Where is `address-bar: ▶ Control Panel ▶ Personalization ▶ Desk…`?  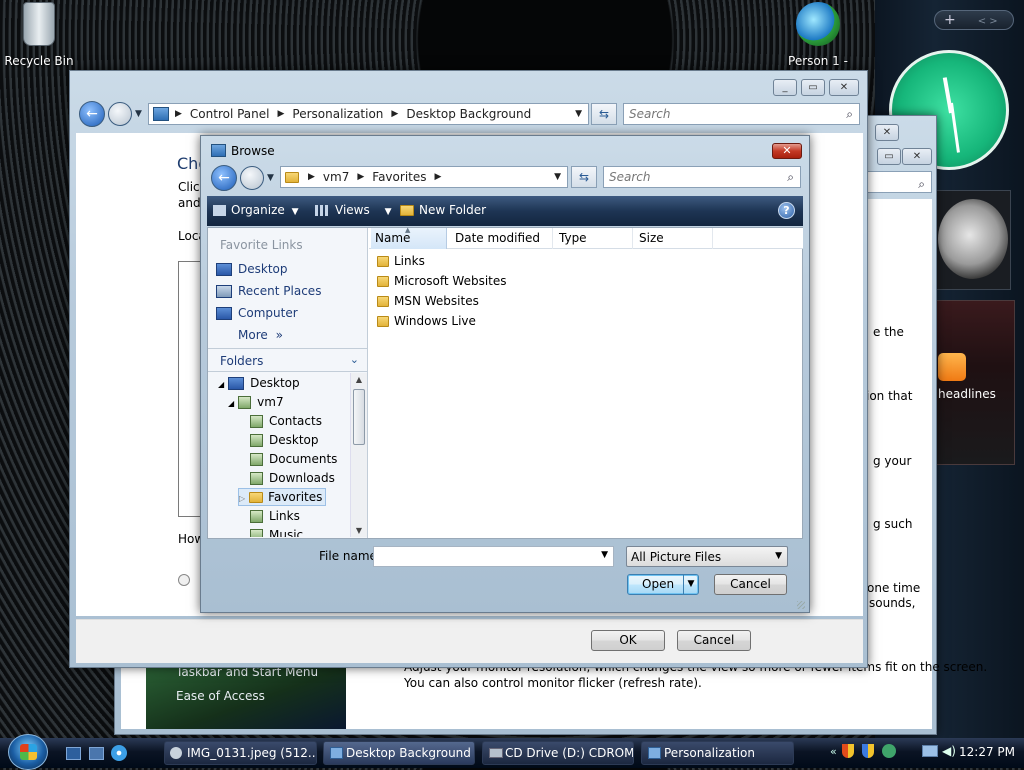 address-bar: ▶ Control Panel ▶ Personalization ▶ Desk… is located at coordinates (368, 114).